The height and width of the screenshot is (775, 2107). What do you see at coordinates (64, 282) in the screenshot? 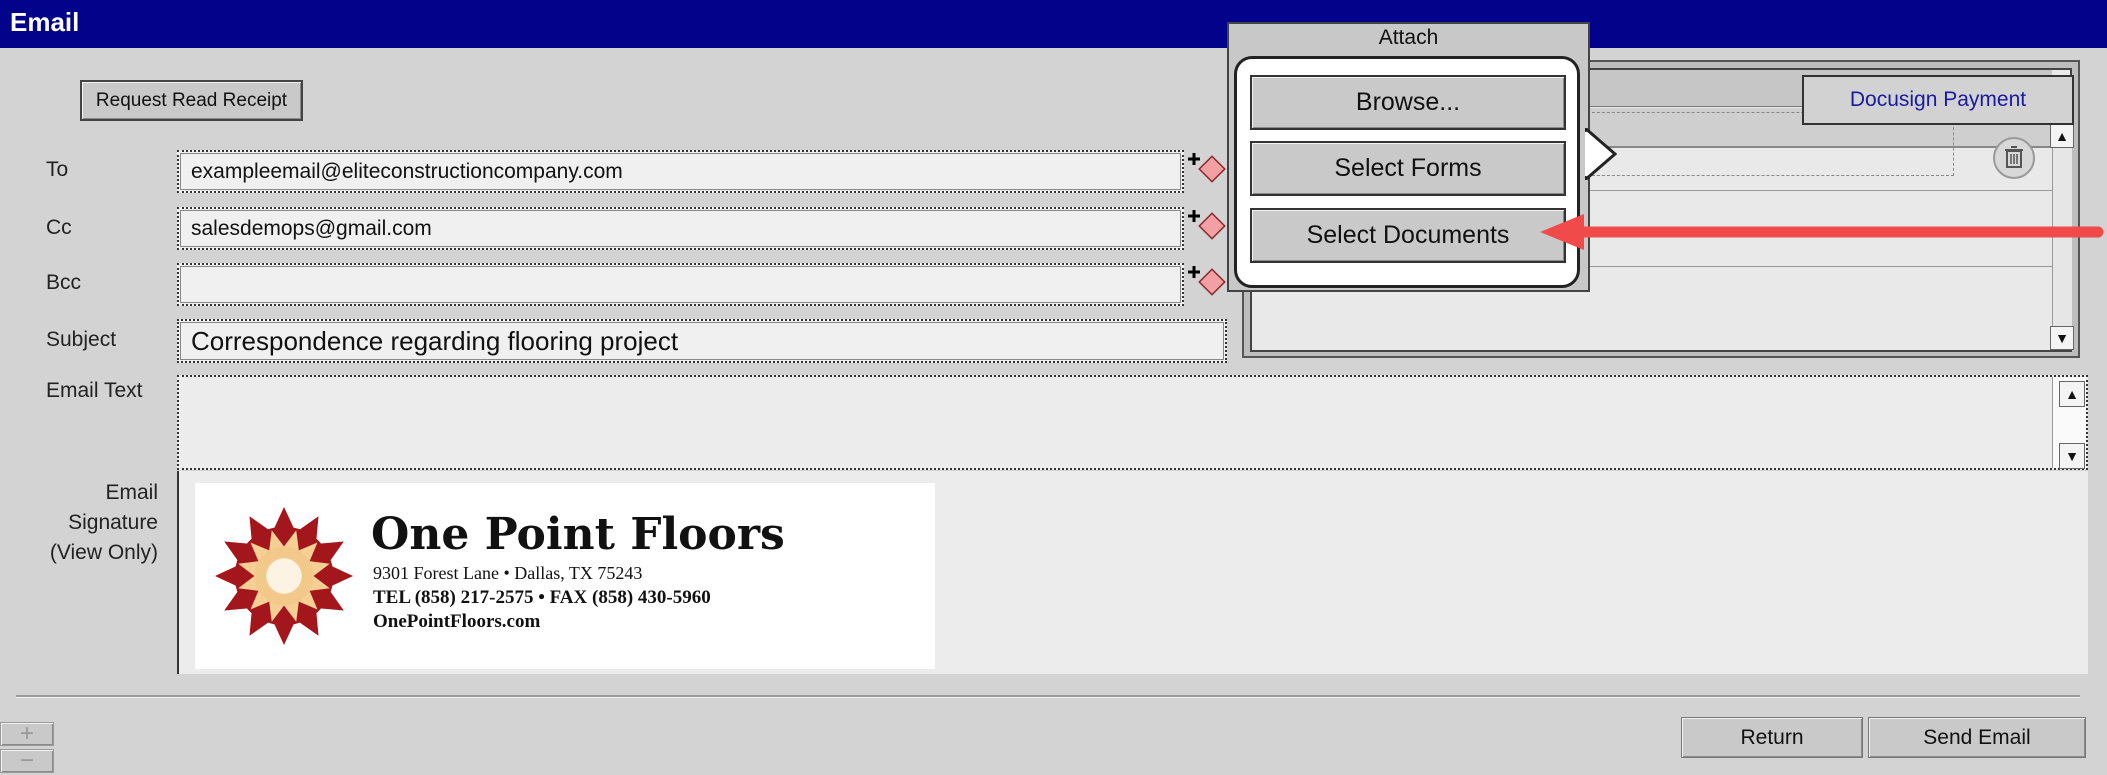
I see `bcc-label: Bcc` at bounding box center [64, 282].